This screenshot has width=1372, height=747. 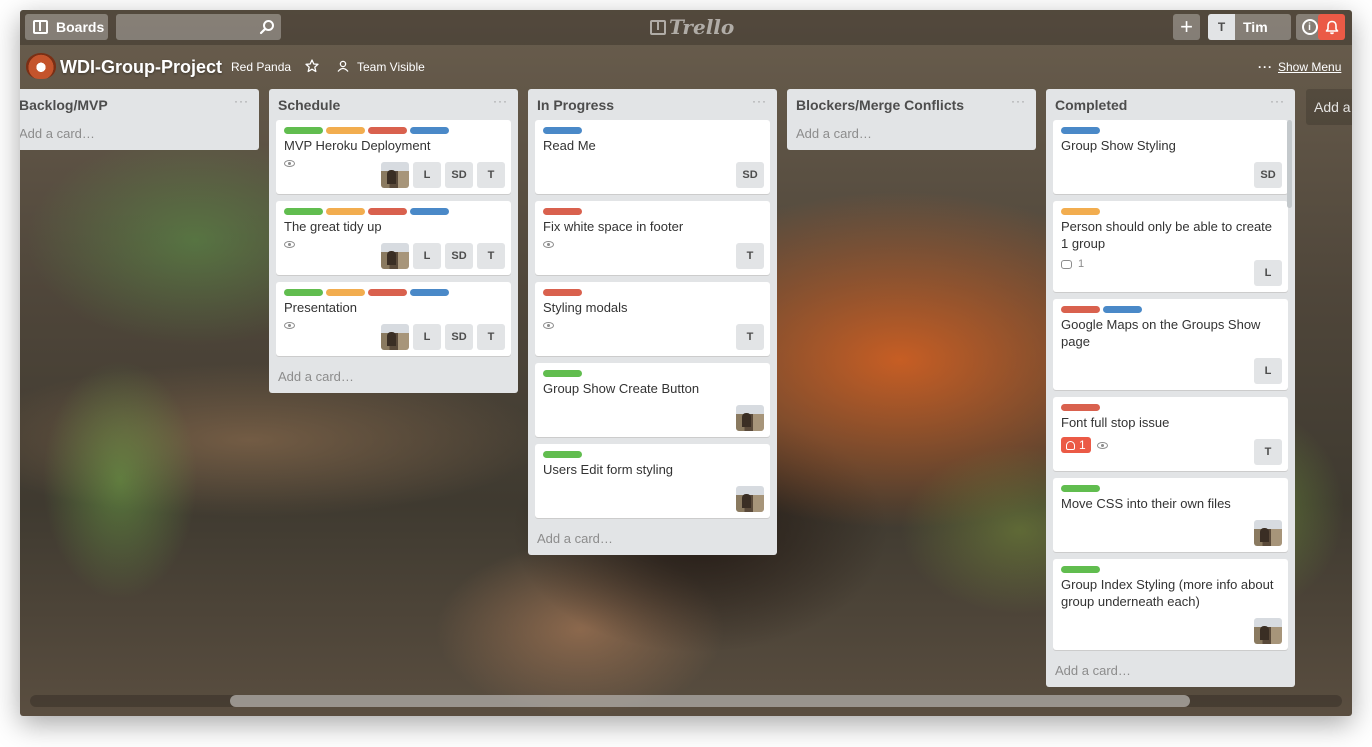 I want to click on search-box, so click(x=198, y=27).